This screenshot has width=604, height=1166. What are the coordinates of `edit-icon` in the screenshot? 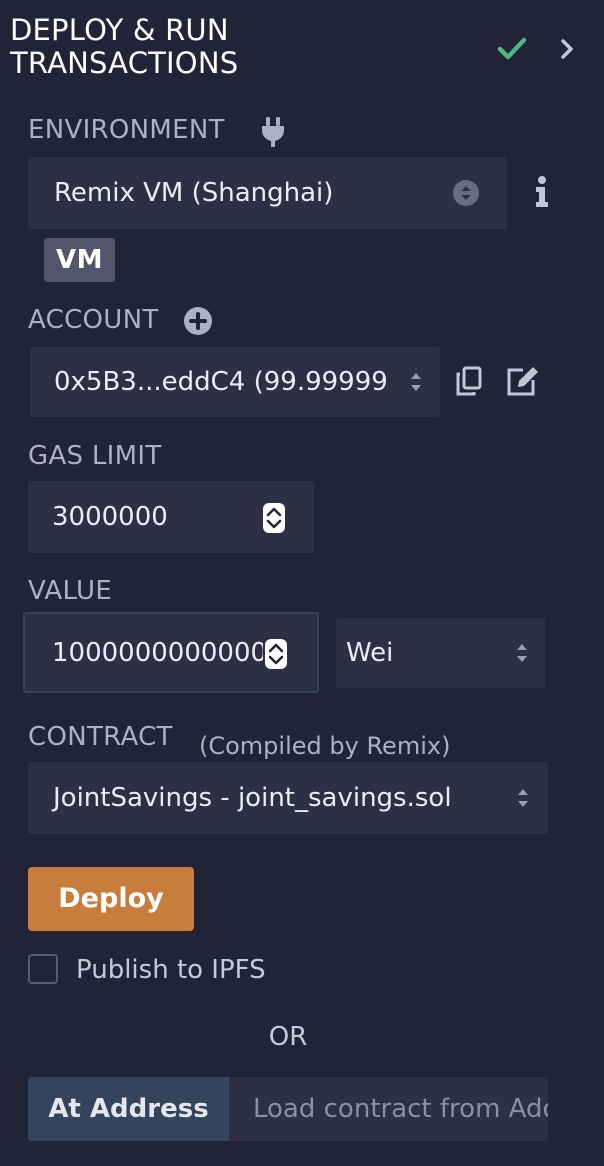 It's located at (523, 381).